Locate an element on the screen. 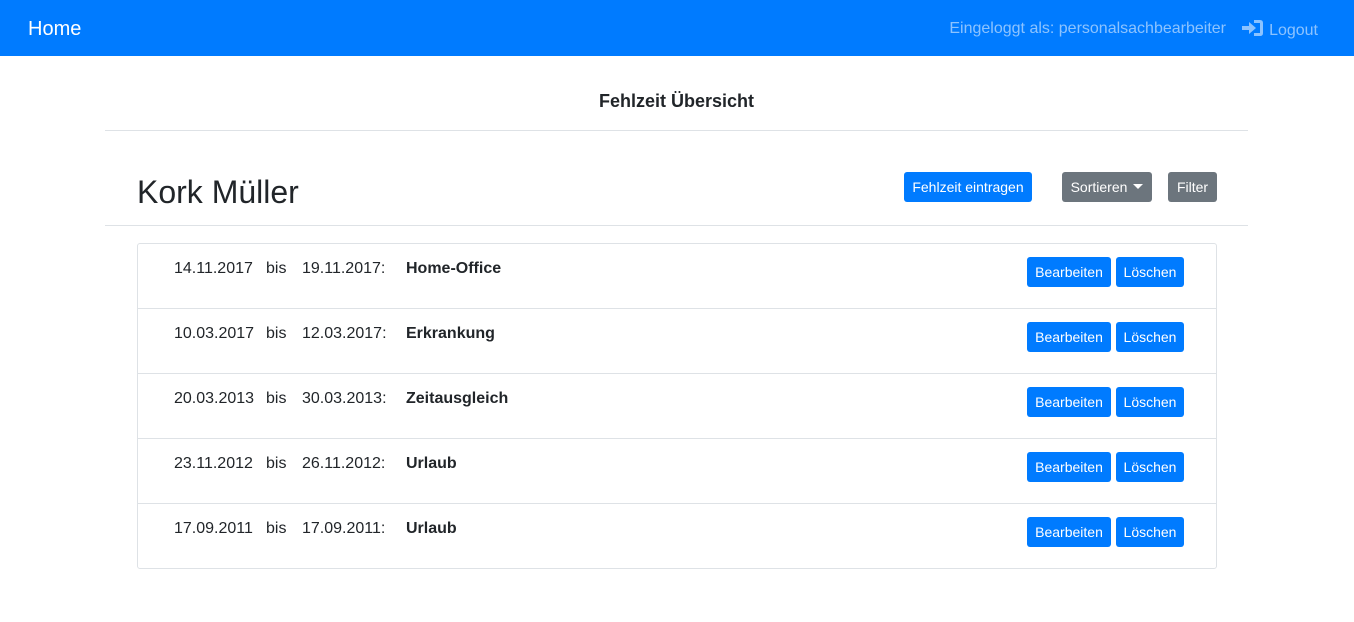 The image size is (1354, 622). title-divider is located at coordinates (676, 130).